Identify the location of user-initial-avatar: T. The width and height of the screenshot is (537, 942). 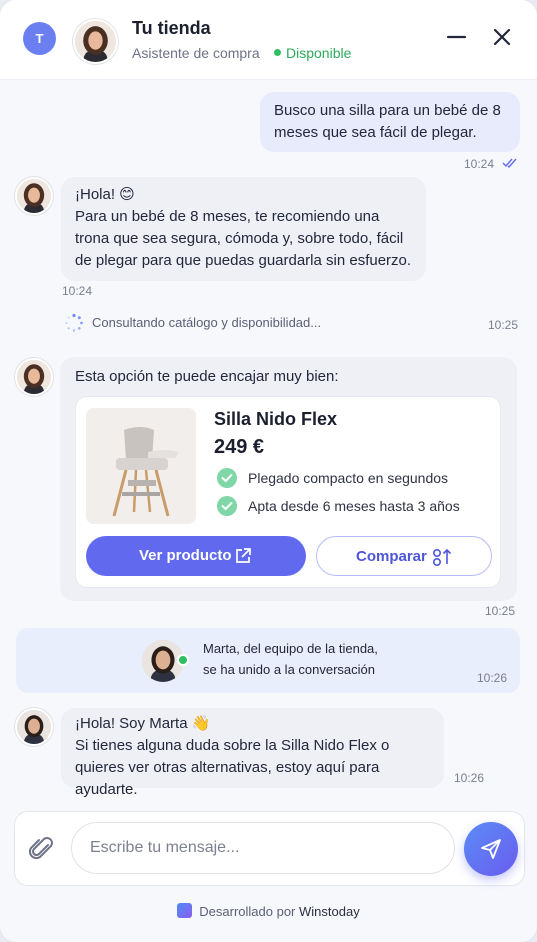
(39, 38).